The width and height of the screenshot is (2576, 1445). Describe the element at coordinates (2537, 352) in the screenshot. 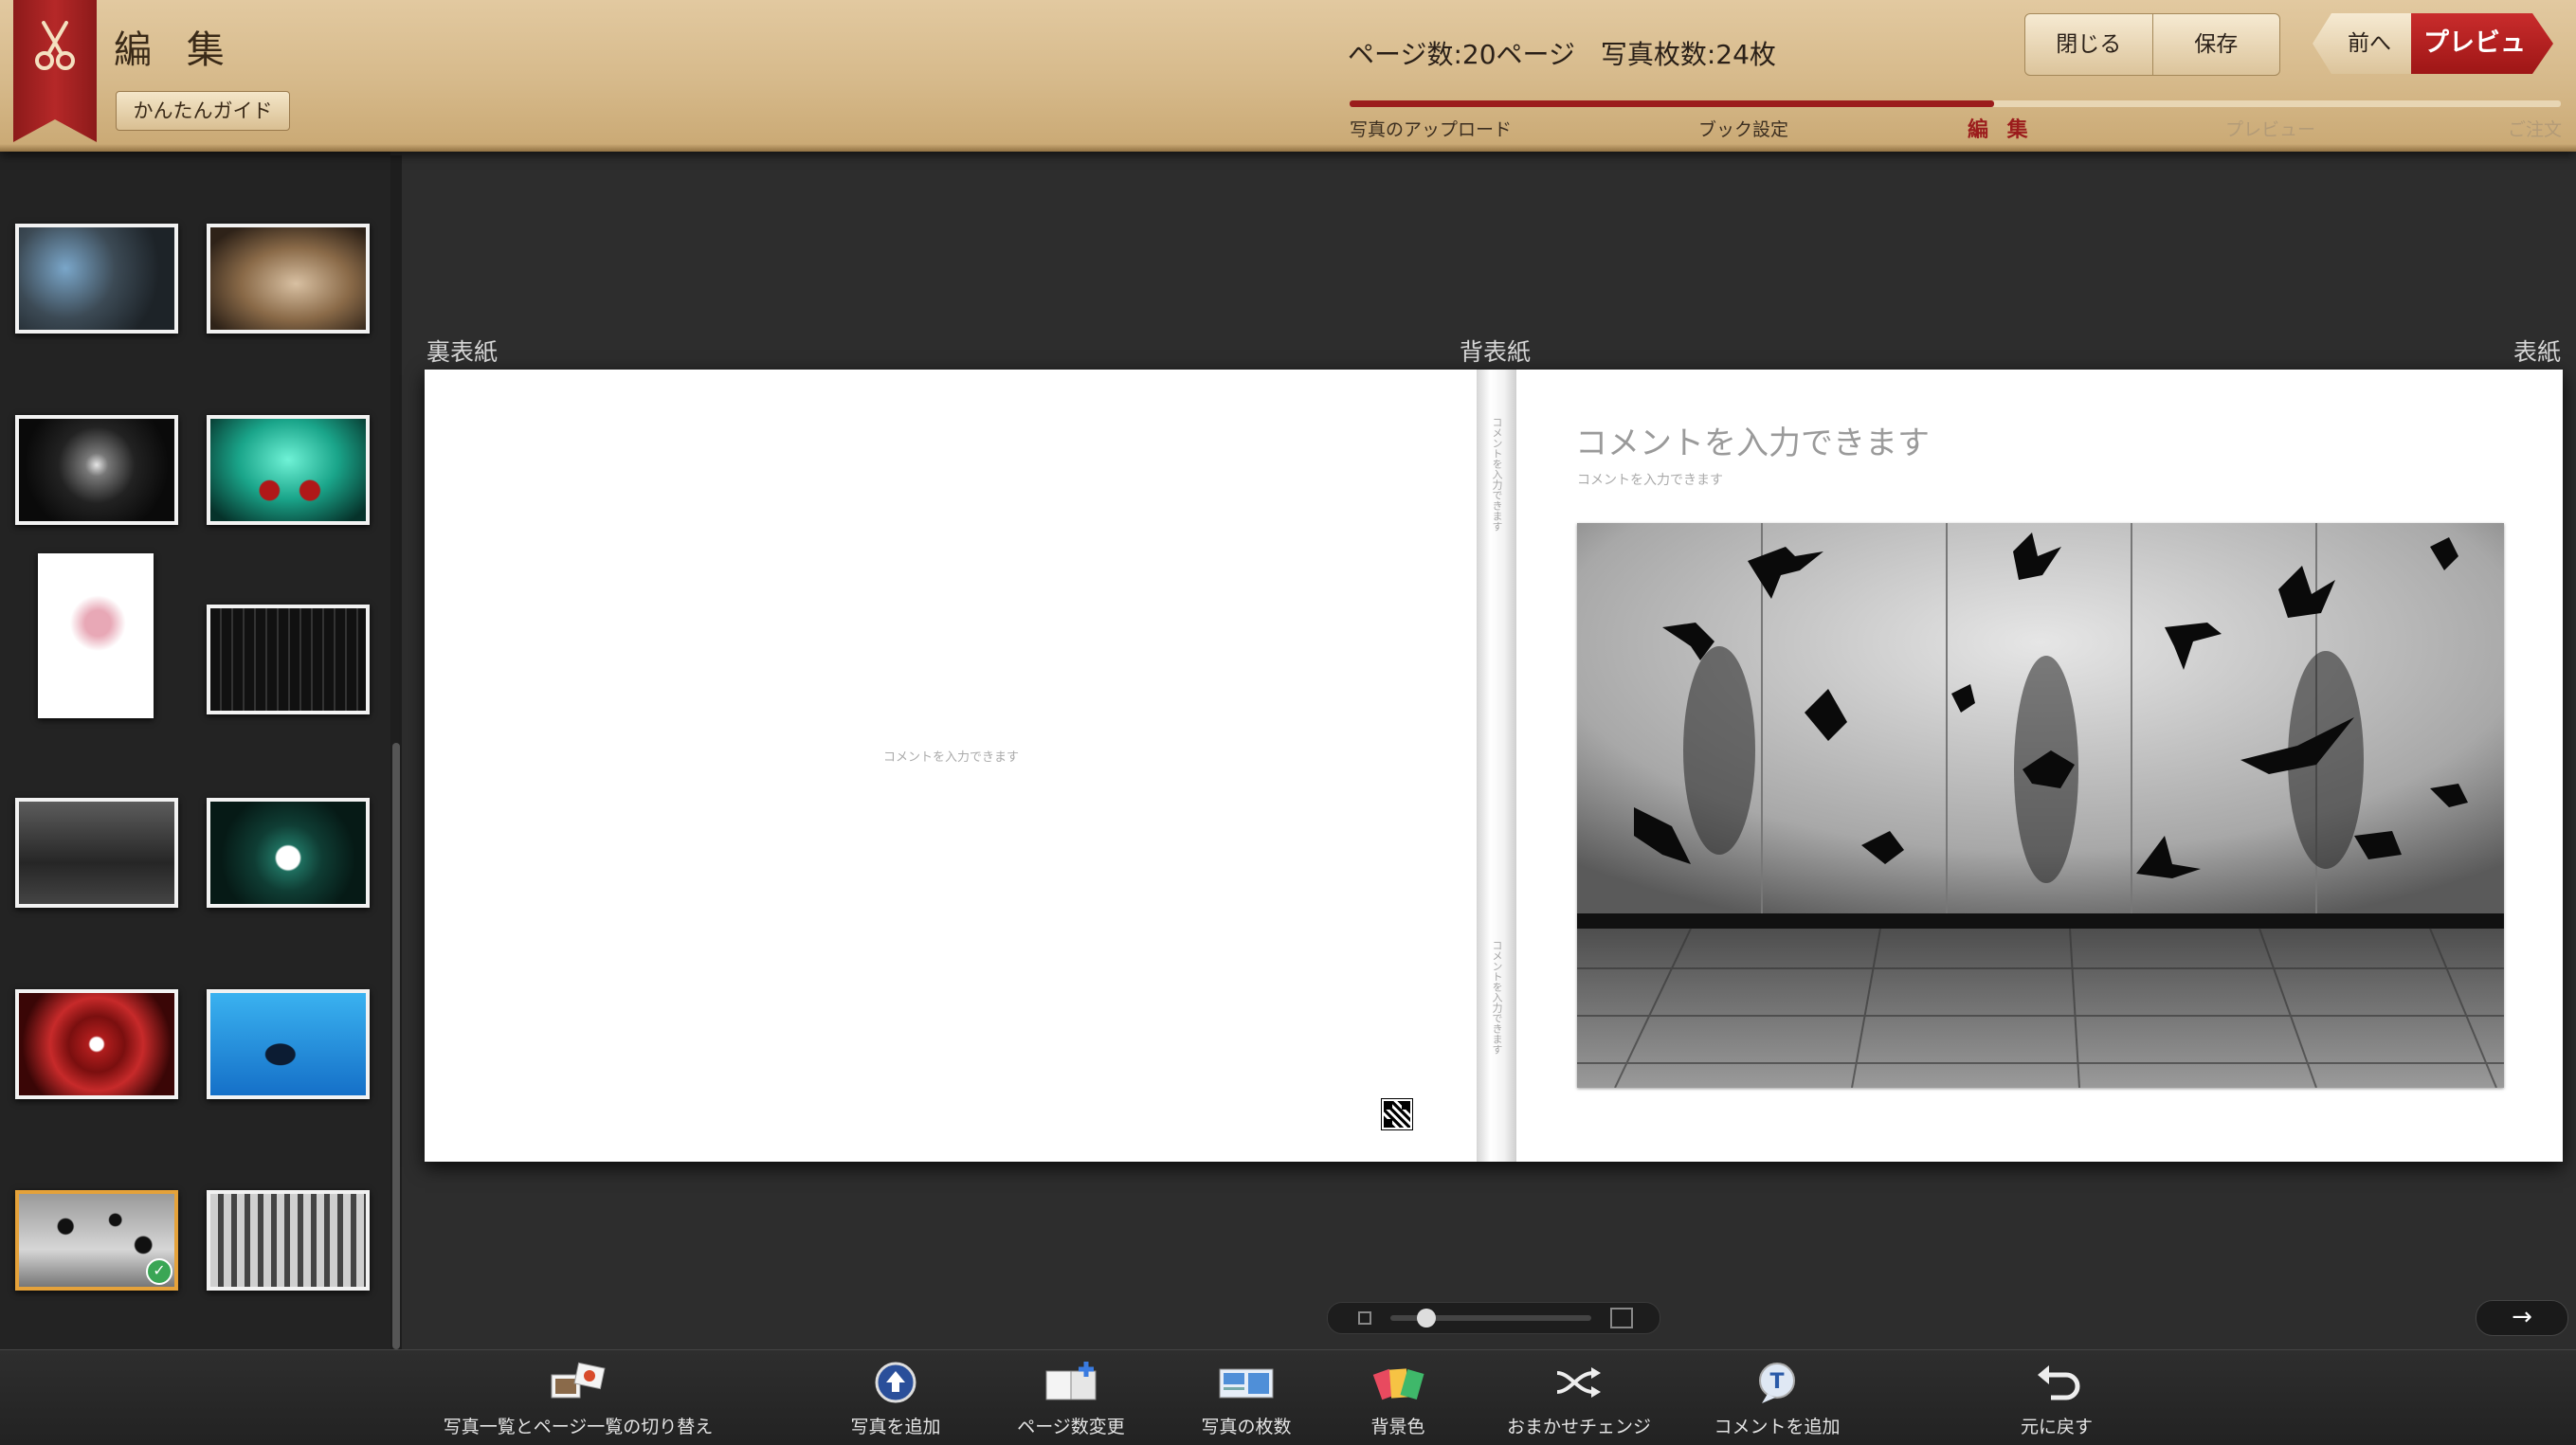

I see `front-cover-label: 表紙` at that location.